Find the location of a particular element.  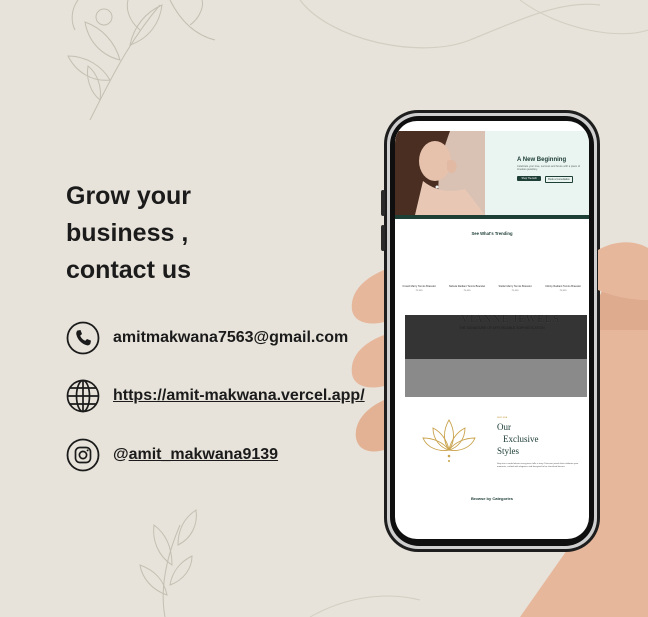

exclusive-heading: Our Exclusive Styles is located at coordinates (518, 439).